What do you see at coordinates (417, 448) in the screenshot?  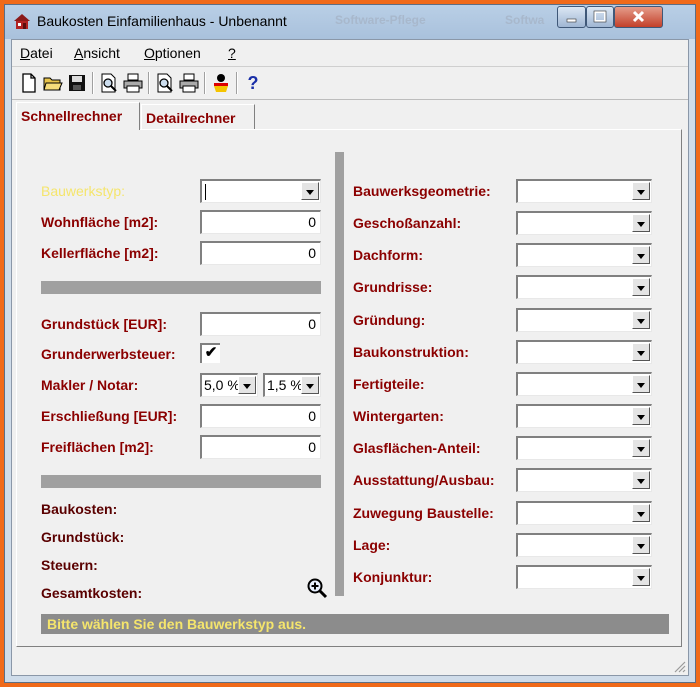 I see `detail-option-label: Glasflächen-Anteil:` at bounding box center [417, 448].